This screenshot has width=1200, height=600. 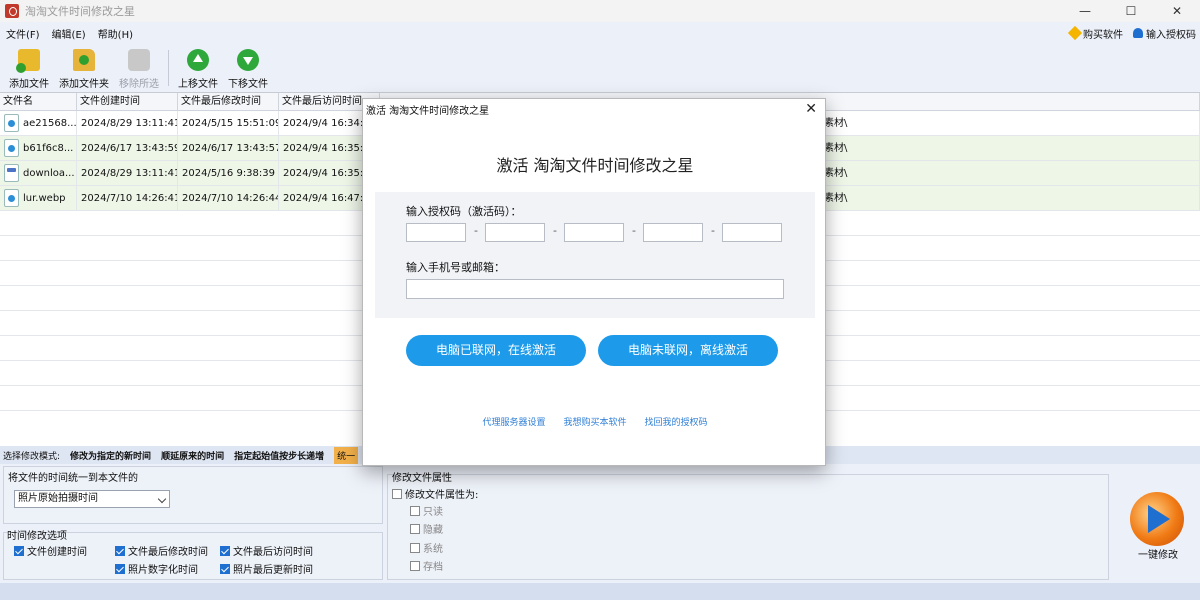 What do you see at coordinates (57, 552) in the screenshot?
I see `created-checkbox-label: 文件创建时间` at bounding box center [57, 552].